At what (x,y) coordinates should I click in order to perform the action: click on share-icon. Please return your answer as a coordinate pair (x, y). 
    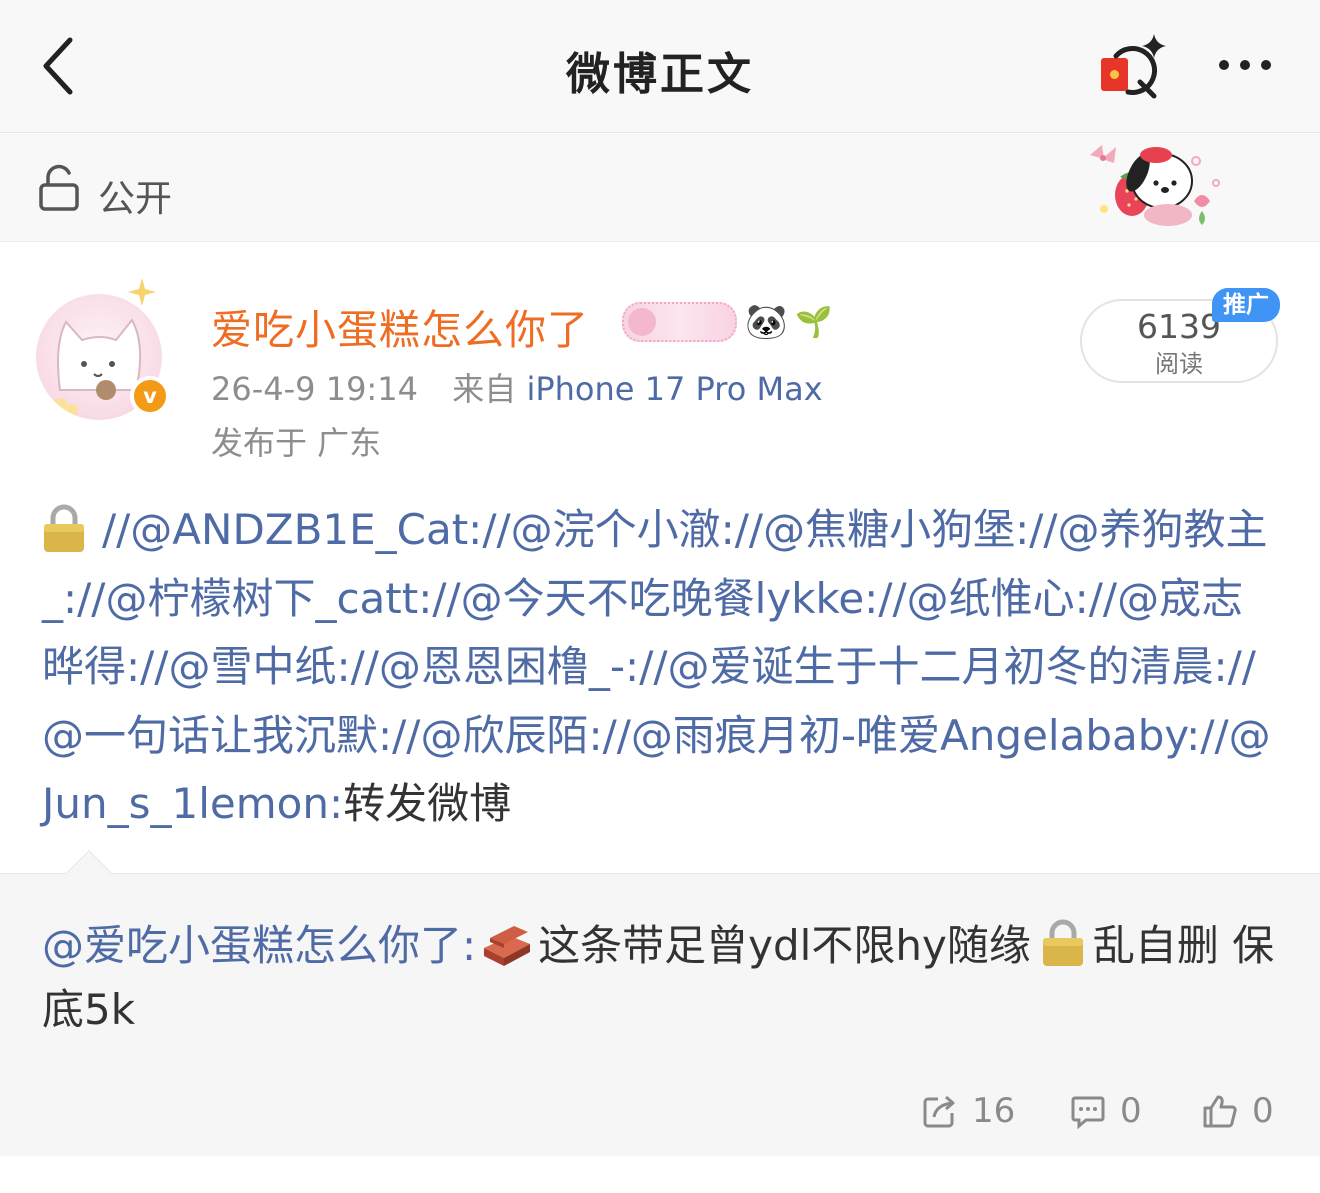
    Looking at the image, I should click on (939, 1111).